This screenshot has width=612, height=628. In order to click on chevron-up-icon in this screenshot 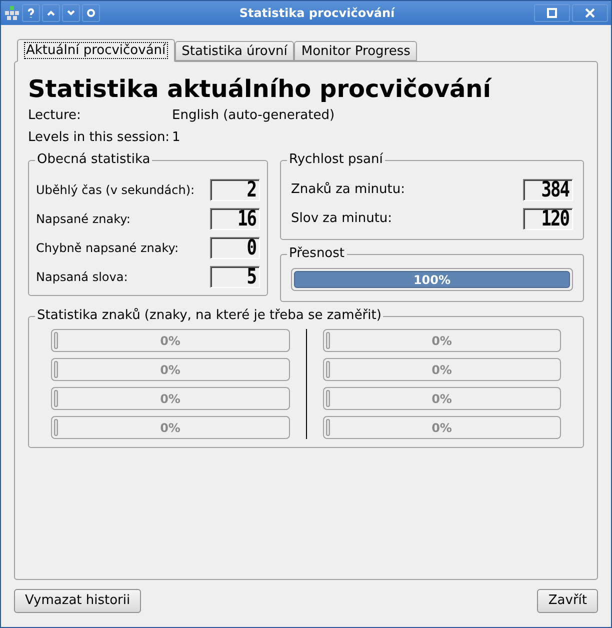, I will do `click(51, 13)`.